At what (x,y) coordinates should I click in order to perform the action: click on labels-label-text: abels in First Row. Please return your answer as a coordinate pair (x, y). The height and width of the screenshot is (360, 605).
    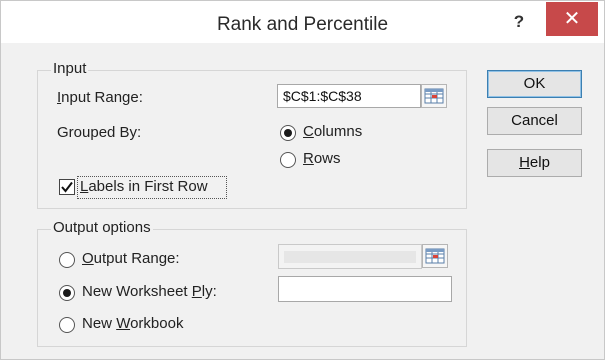
    Looking at the image, I should click on (148, 186).